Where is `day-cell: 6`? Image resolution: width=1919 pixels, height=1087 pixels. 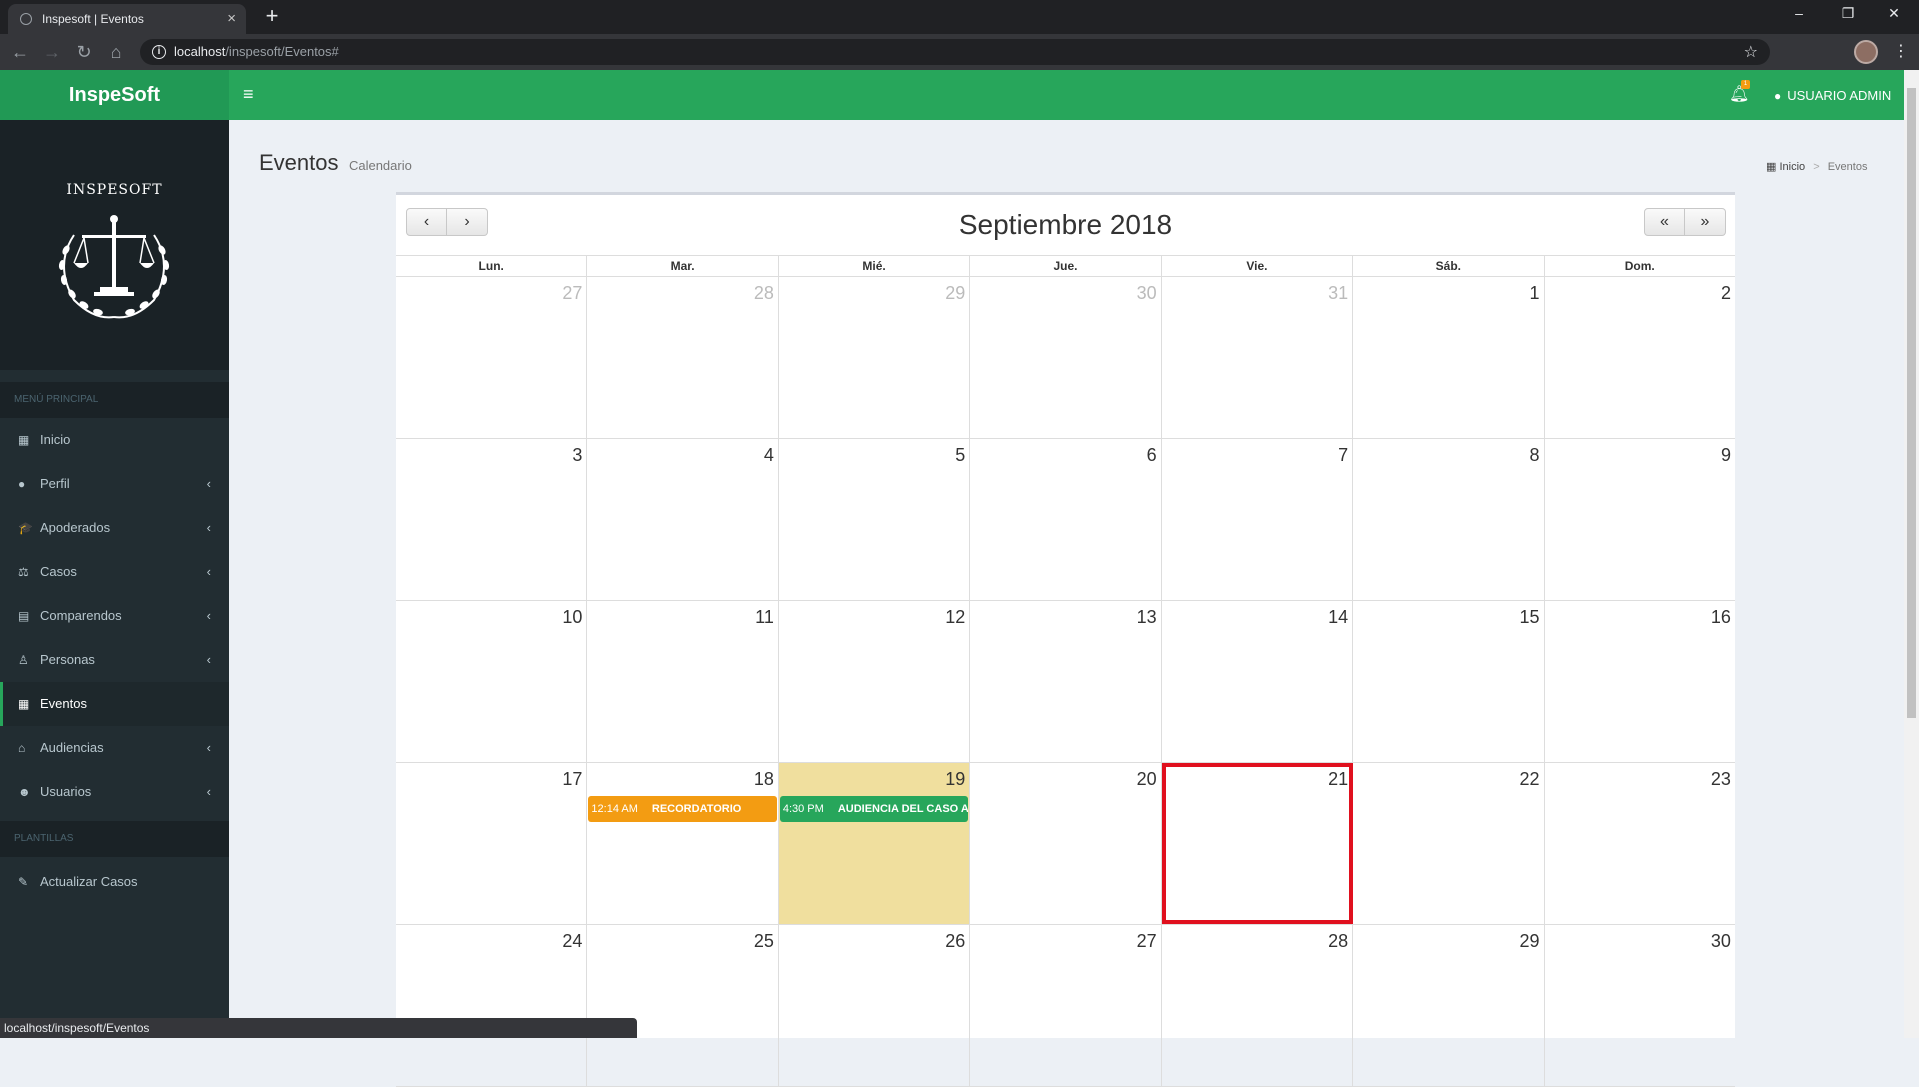
day-cell: 6 is located at coordinates (1066, 519).